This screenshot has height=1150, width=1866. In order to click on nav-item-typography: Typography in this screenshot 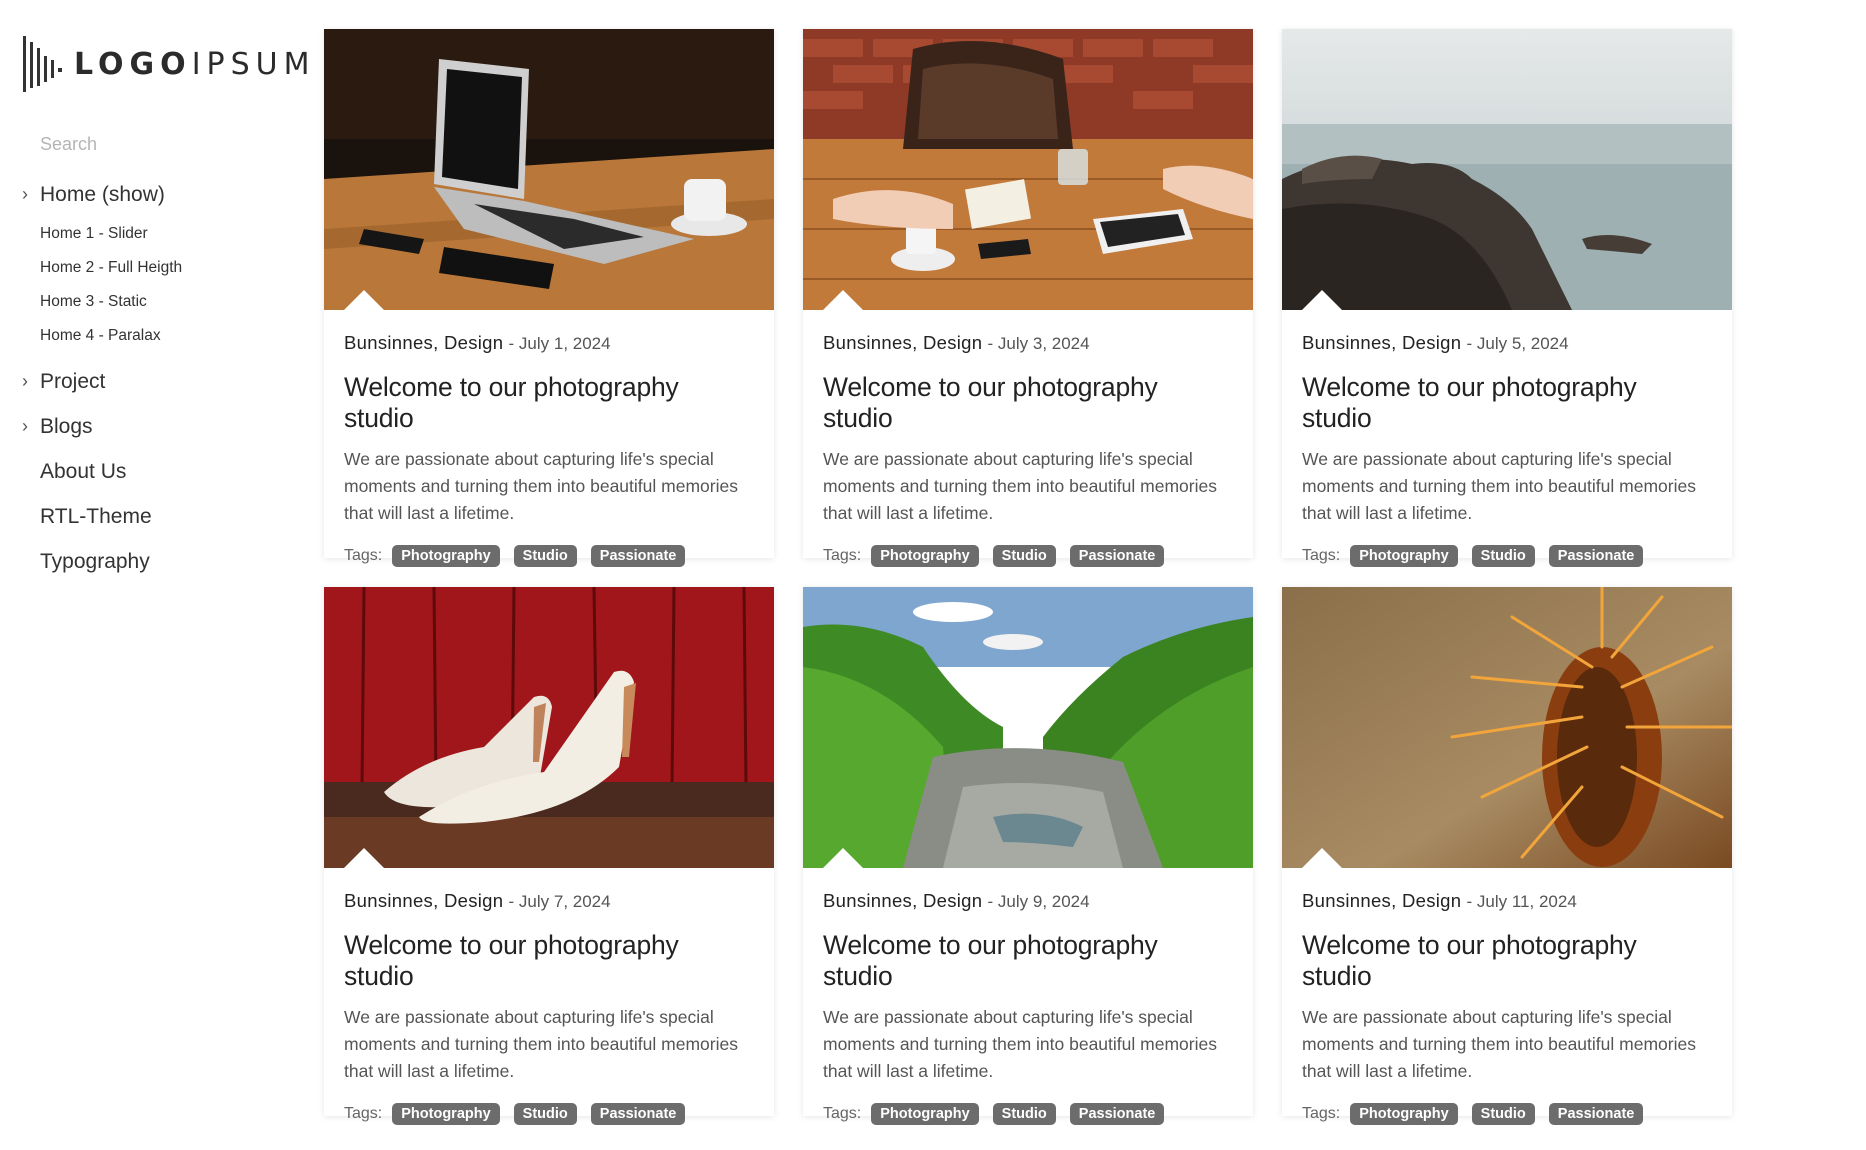, I will do `click(152, 561)`.